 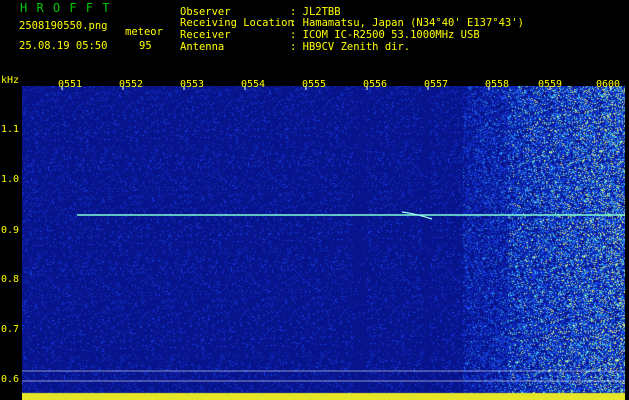 What do you see at coordinates (550, 84) in the screenshot?
I see `time-tick-label: 0559` at bounding box center [550, 84].